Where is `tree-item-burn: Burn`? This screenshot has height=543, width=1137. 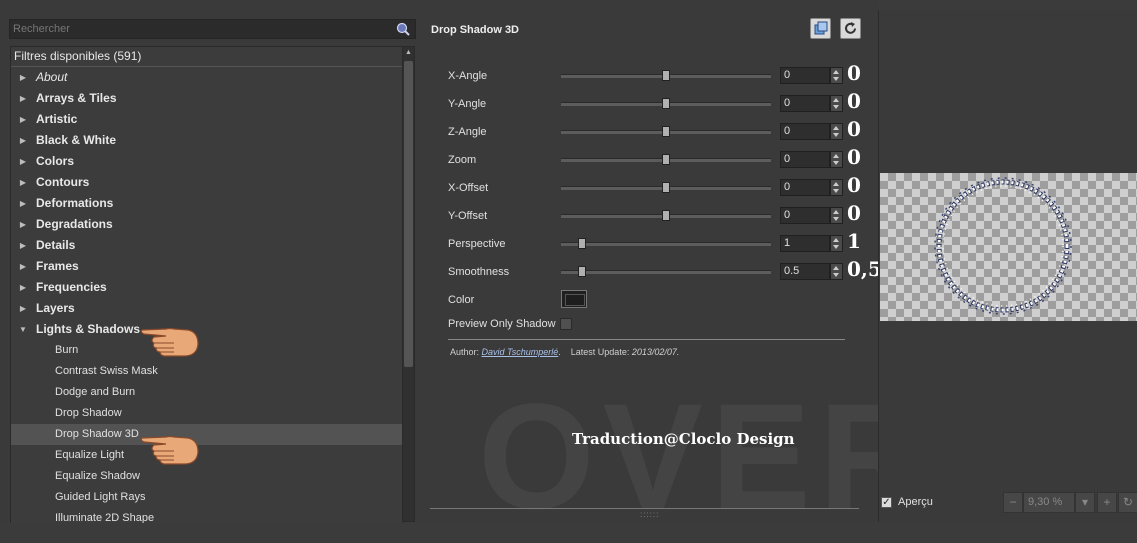 tree-item-burn: Burn is located at coordinates (207, 350).